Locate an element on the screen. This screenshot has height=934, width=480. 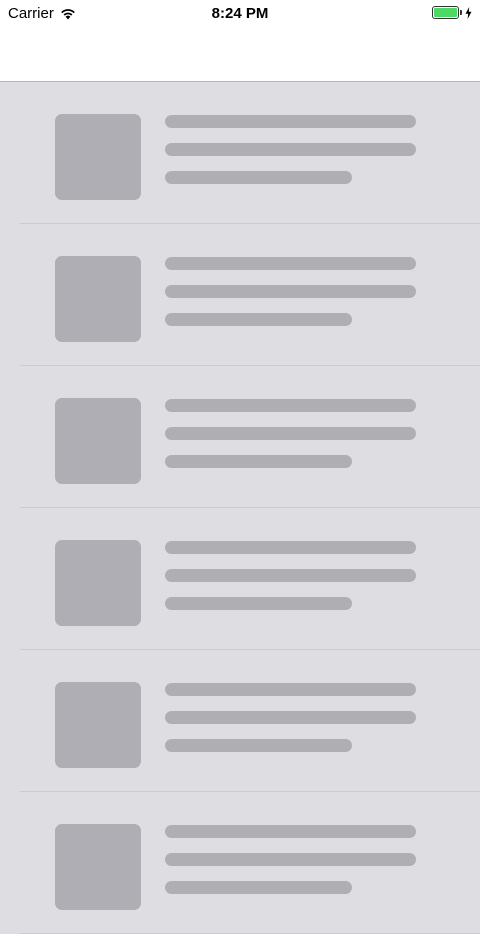
navigation-bar is located at coordinates (240, 55).